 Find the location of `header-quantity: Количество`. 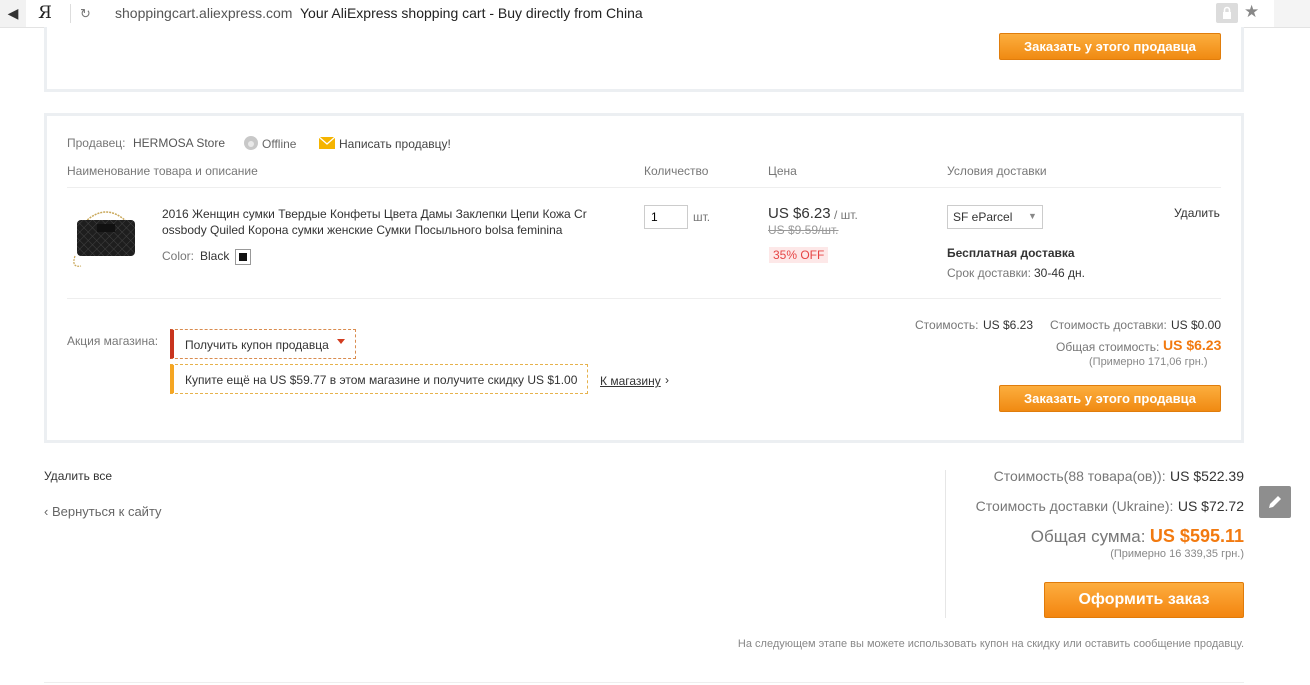

header-quantity: Количество is located at coordinates (676, 171).